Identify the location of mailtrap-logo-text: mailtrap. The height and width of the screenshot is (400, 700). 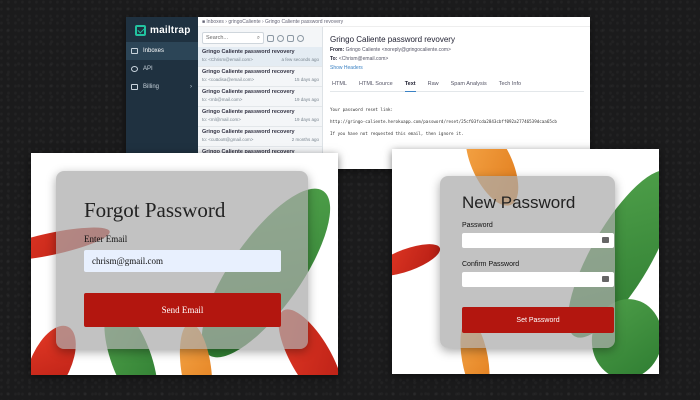
(170, 30).